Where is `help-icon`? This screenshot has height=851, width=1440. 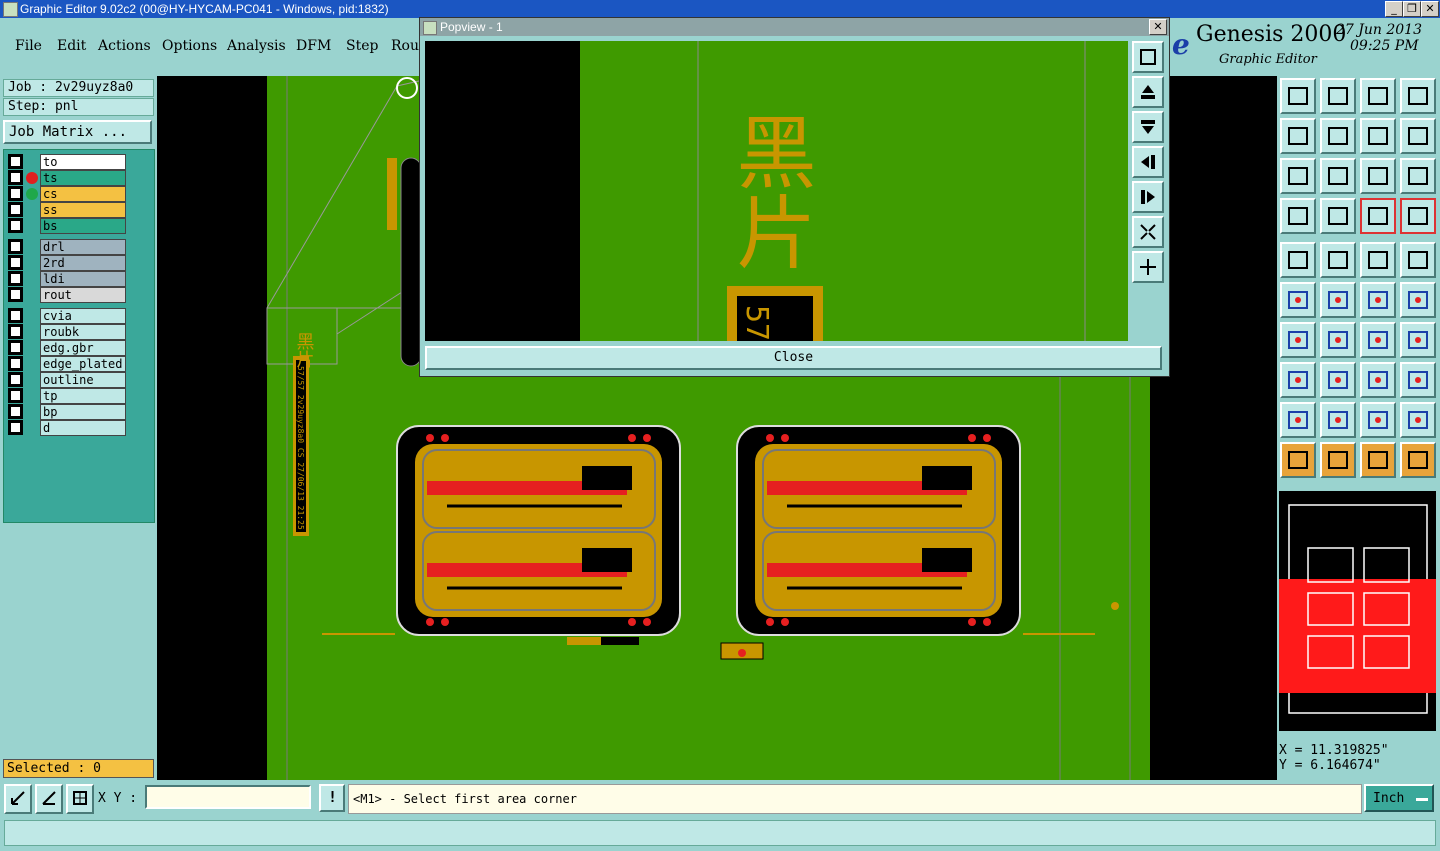
help-icon is located at coordinates (1418, 176).